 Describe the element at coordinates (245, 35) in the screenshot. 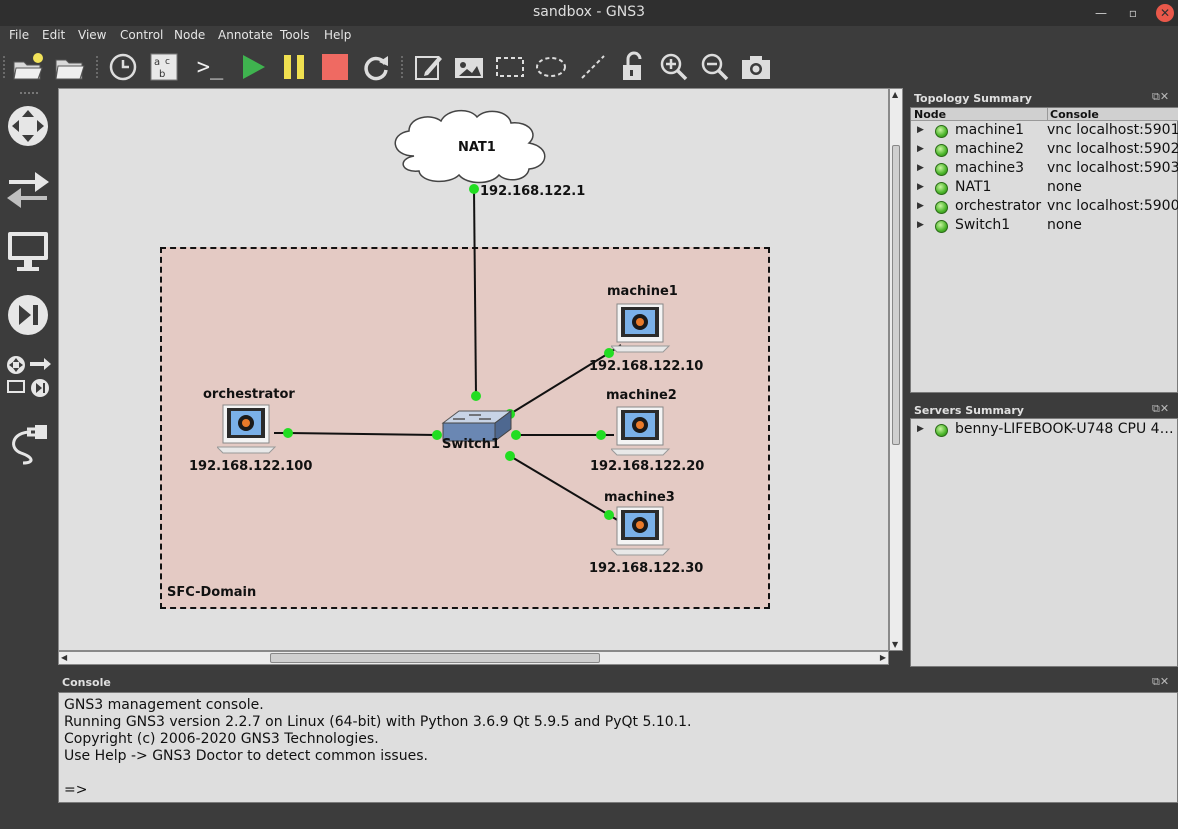

I see `menu-annotate: Annotate` at that location.